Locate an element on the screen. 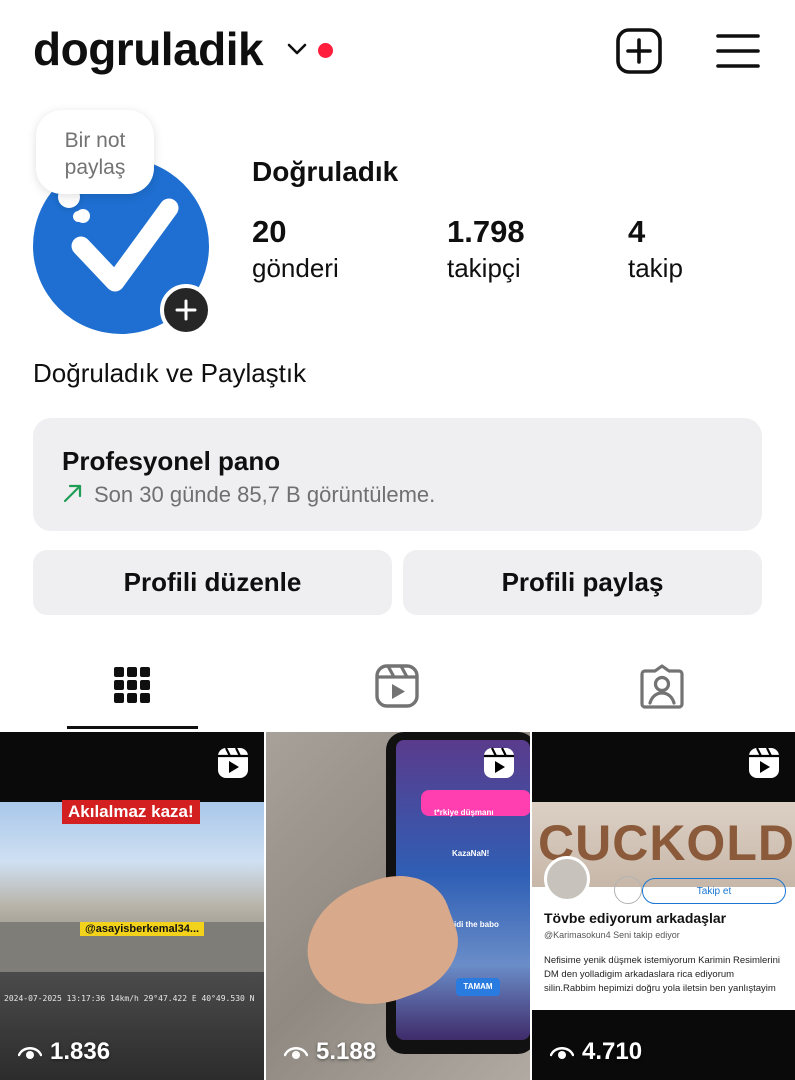 The height and width of the screenshot is (1080, 795). post-2-game-button: TAMAM is located at coordinates (478, 987).